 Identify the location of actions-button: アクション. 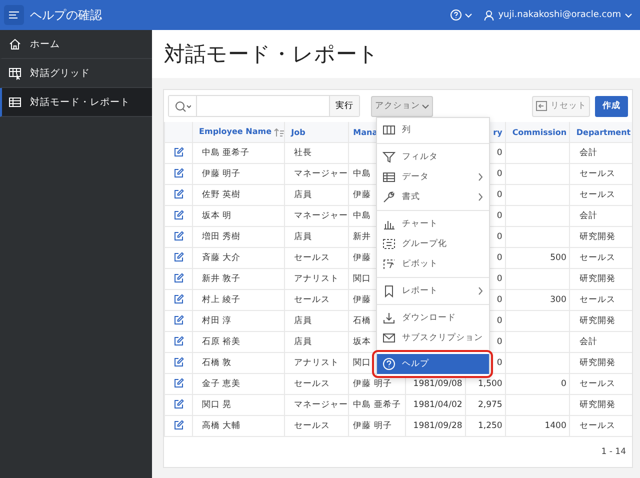
(402, 106).